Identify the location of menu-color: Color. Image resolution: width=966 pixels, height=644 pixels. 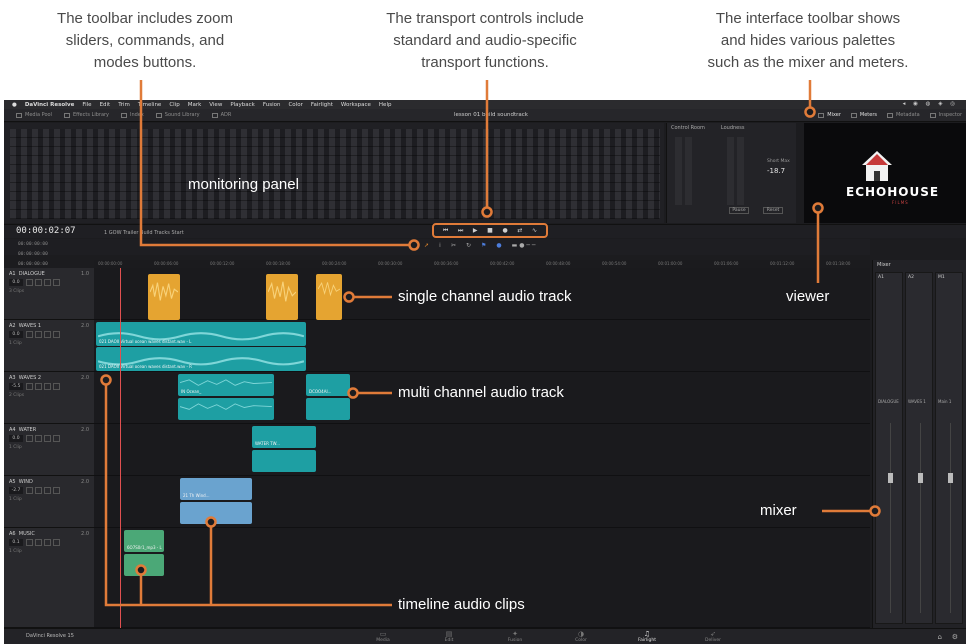
(295, 105).